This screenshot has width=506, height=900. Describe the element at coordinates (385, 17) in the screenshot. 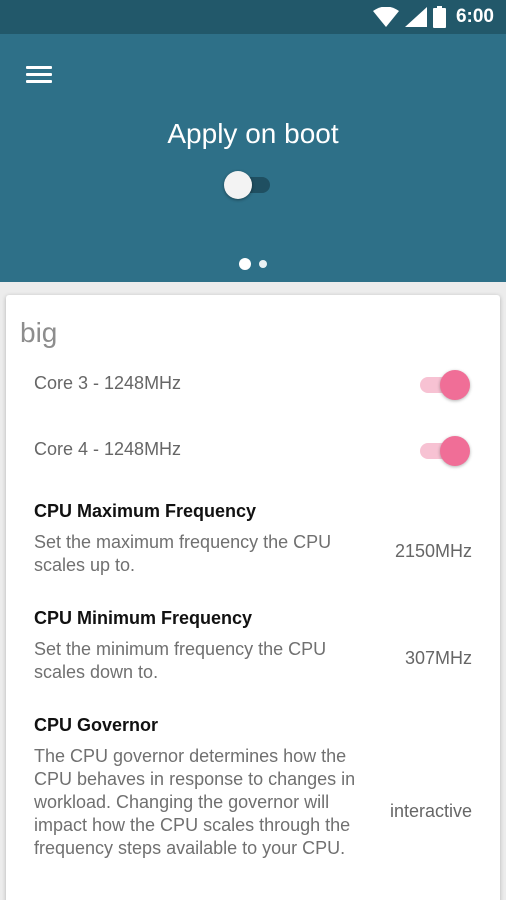

I see `wifi-icon` at that location.